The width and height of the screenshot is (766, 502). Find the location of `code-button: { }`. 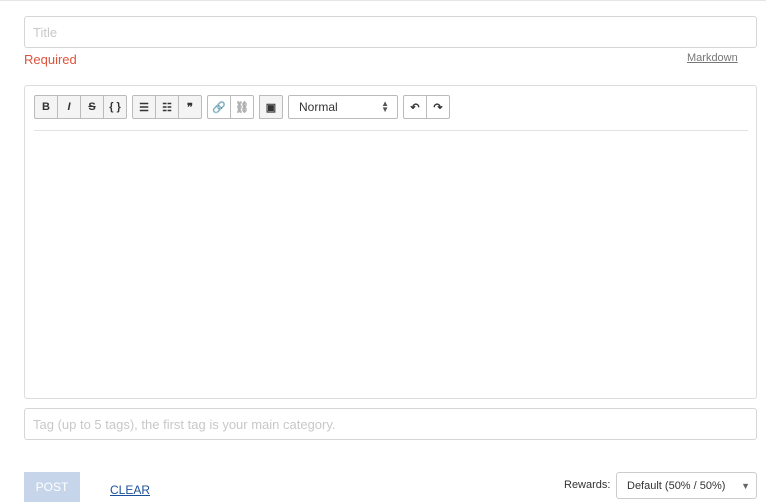

code-button: { } is located at coordinates (115, 107).